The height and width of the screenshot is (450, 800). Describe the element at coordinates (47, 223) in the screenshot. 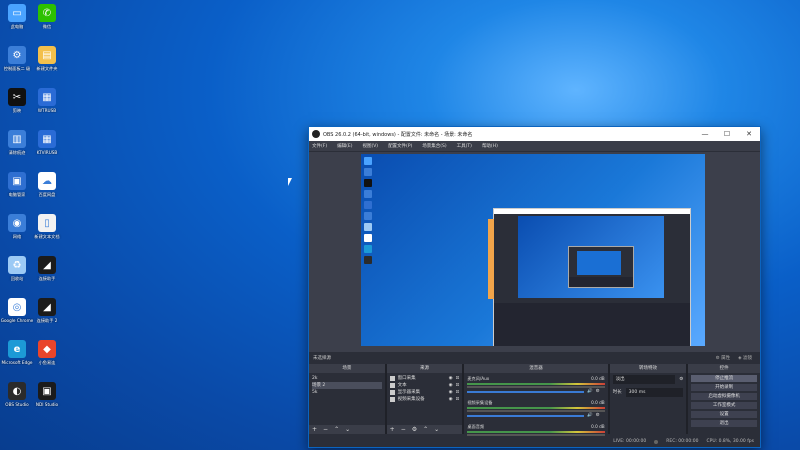

I see `text-file-icon: ▯` at that location.